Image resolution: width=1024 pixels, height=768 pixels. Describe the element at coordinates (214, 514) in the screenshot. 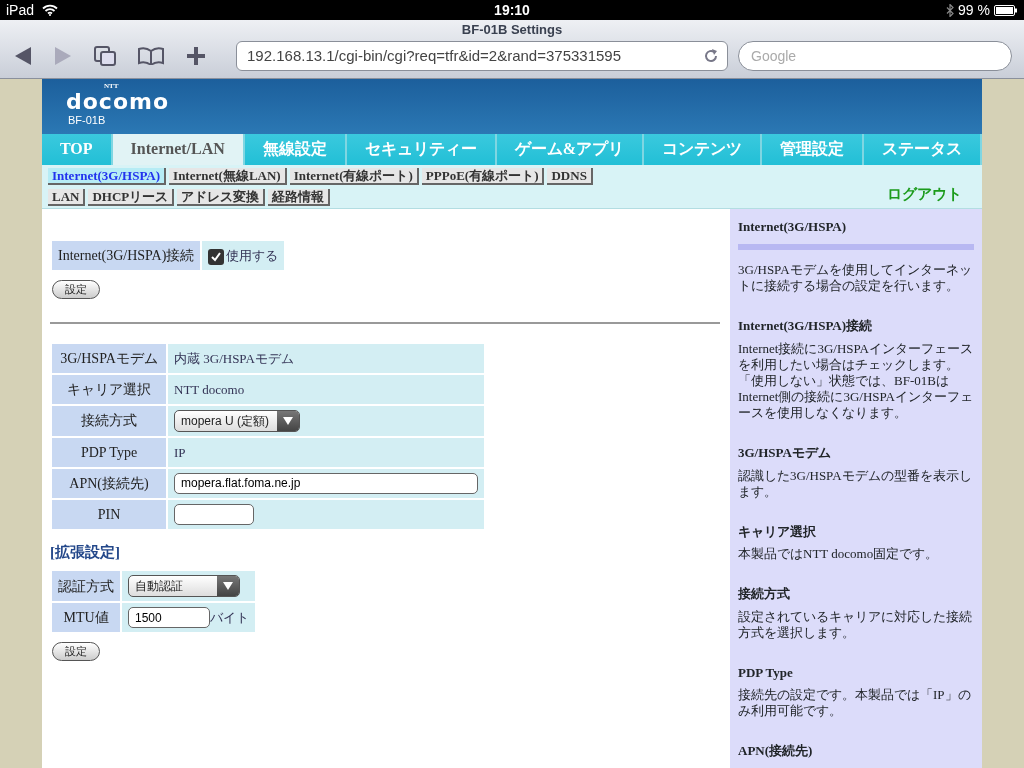

I see `input-field` at that location.